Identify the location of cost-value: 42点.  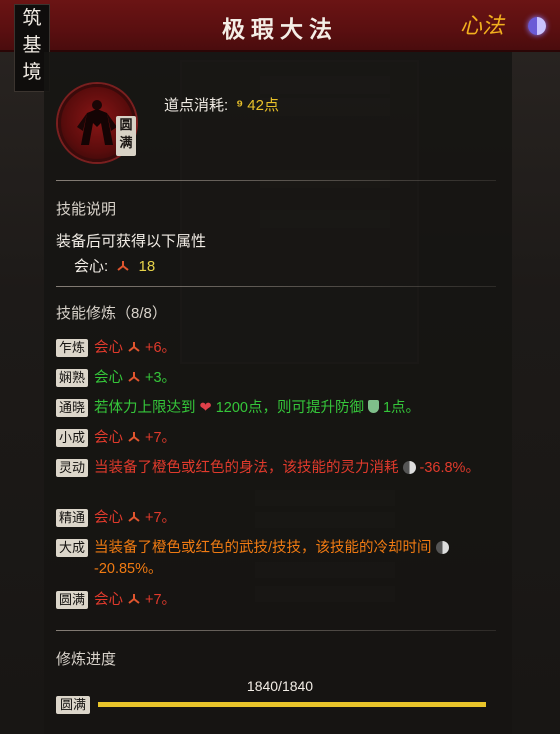
(263, 105).